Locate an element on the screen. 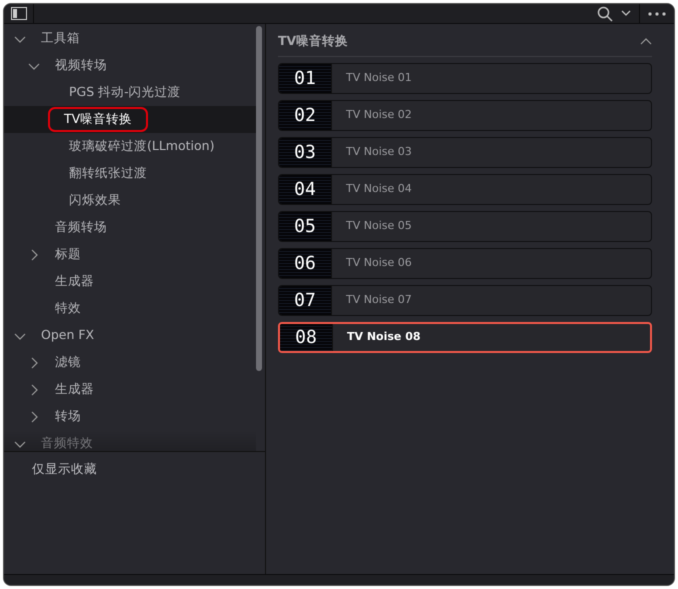  effect-item: 05 TV Noise 05 is located at coordinates (465, 226).